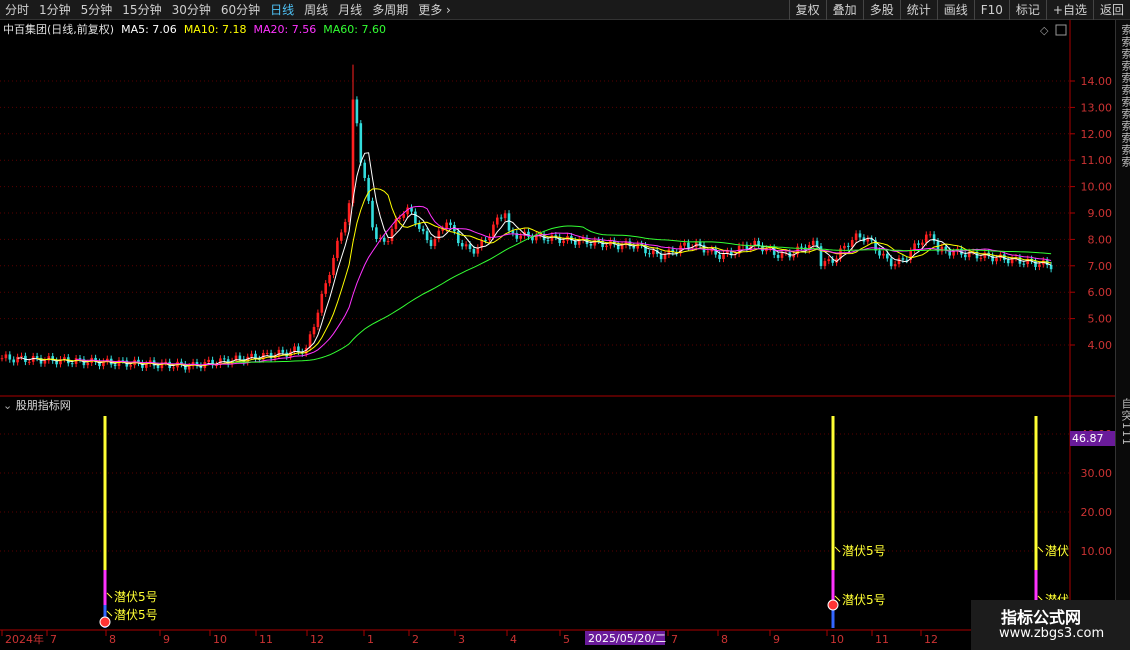  Describe the element at coordinates (390, 10) in the screenshot. I see `period-tab: 多周期` at that location.